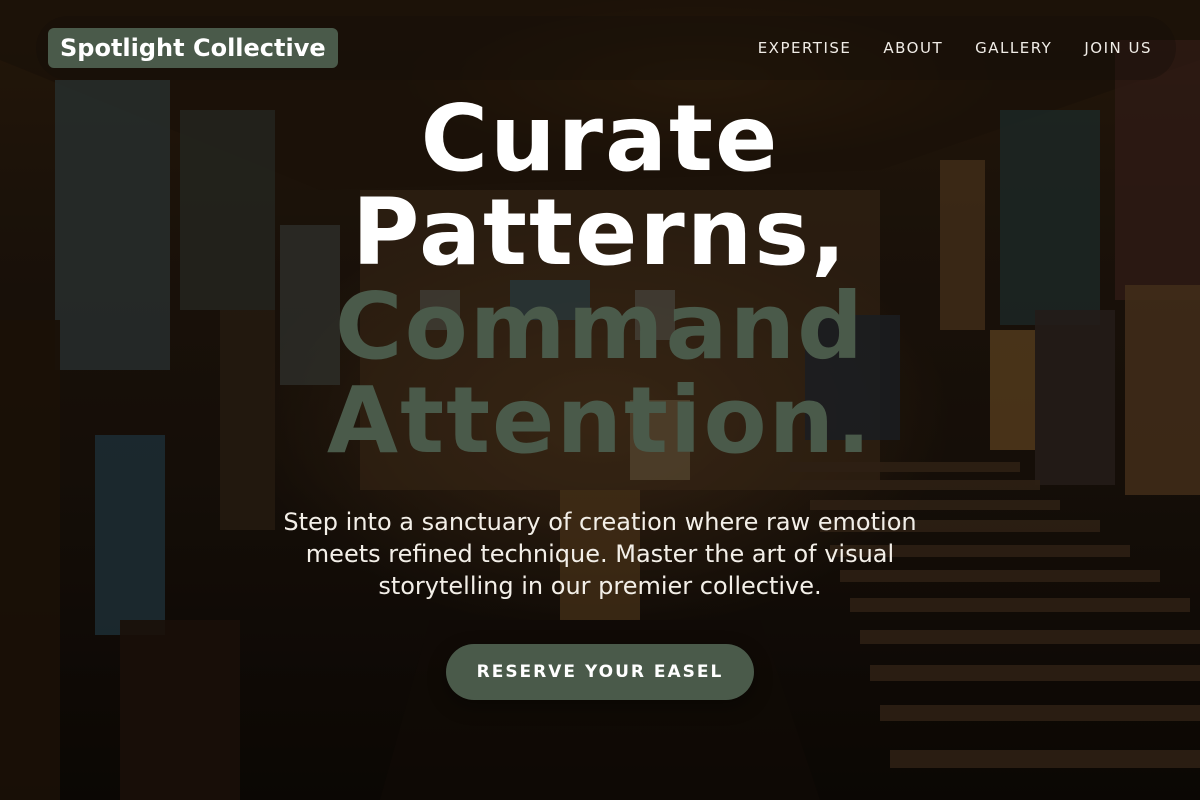  What do you see at coordinates (1118, 48) in the screenshot?
I see `nav-link-join-us: JOIN US` at bounding box center [1118, 48].